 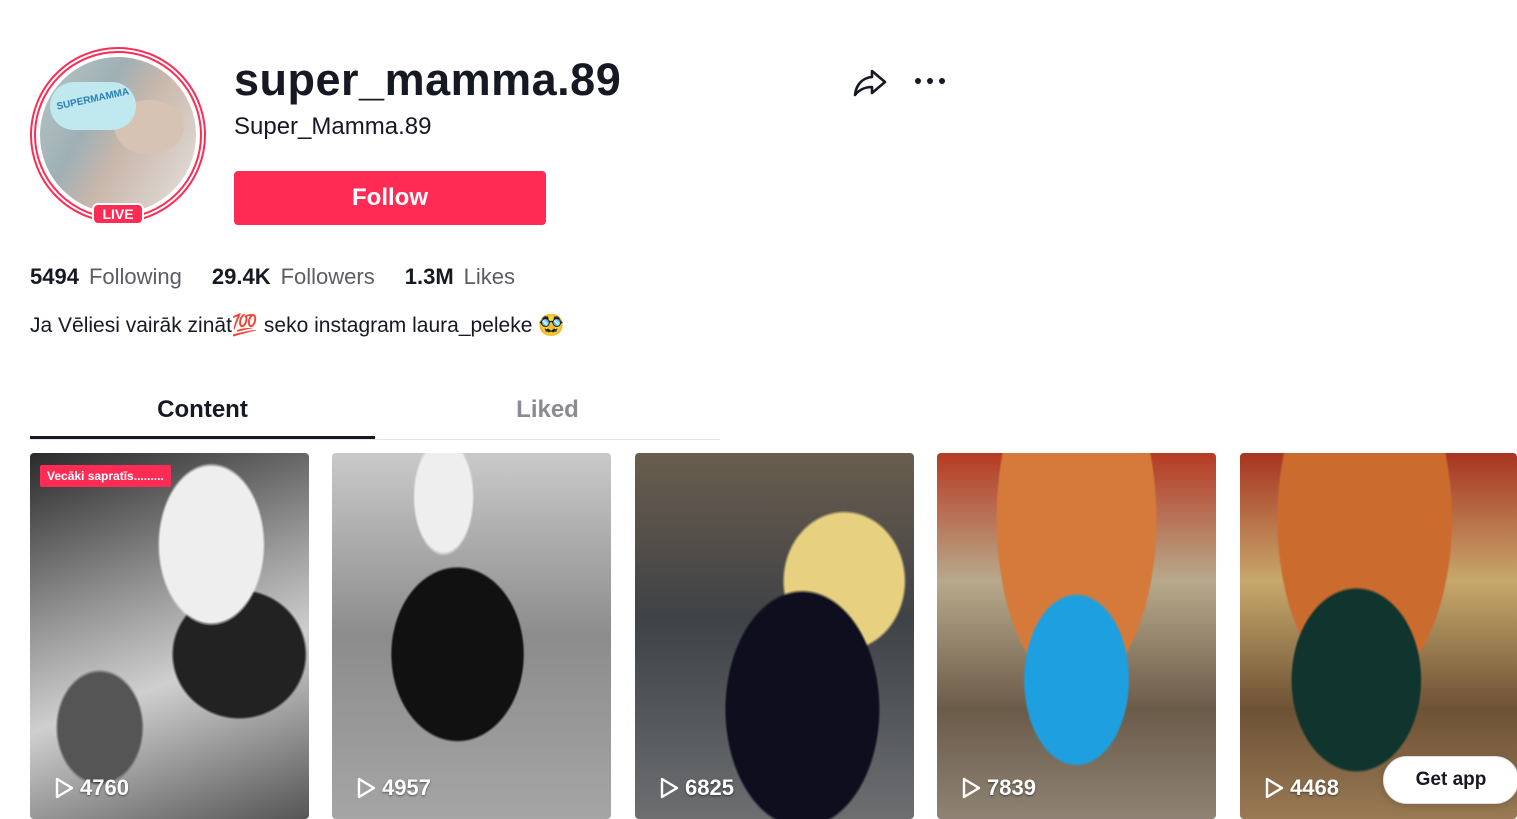 What do you see at coordinates (870, 82) in the screenshot?
I see `share-icon` at bounding box center [870, 82].